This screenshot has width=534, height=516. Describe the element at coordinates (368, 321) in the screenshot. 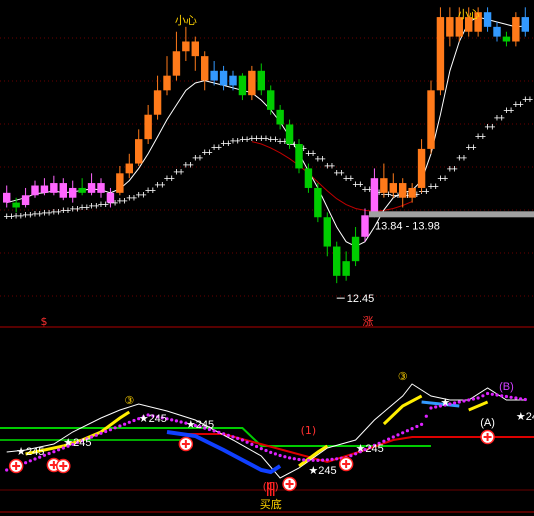

I see `divider-marker: 涨` at that location.